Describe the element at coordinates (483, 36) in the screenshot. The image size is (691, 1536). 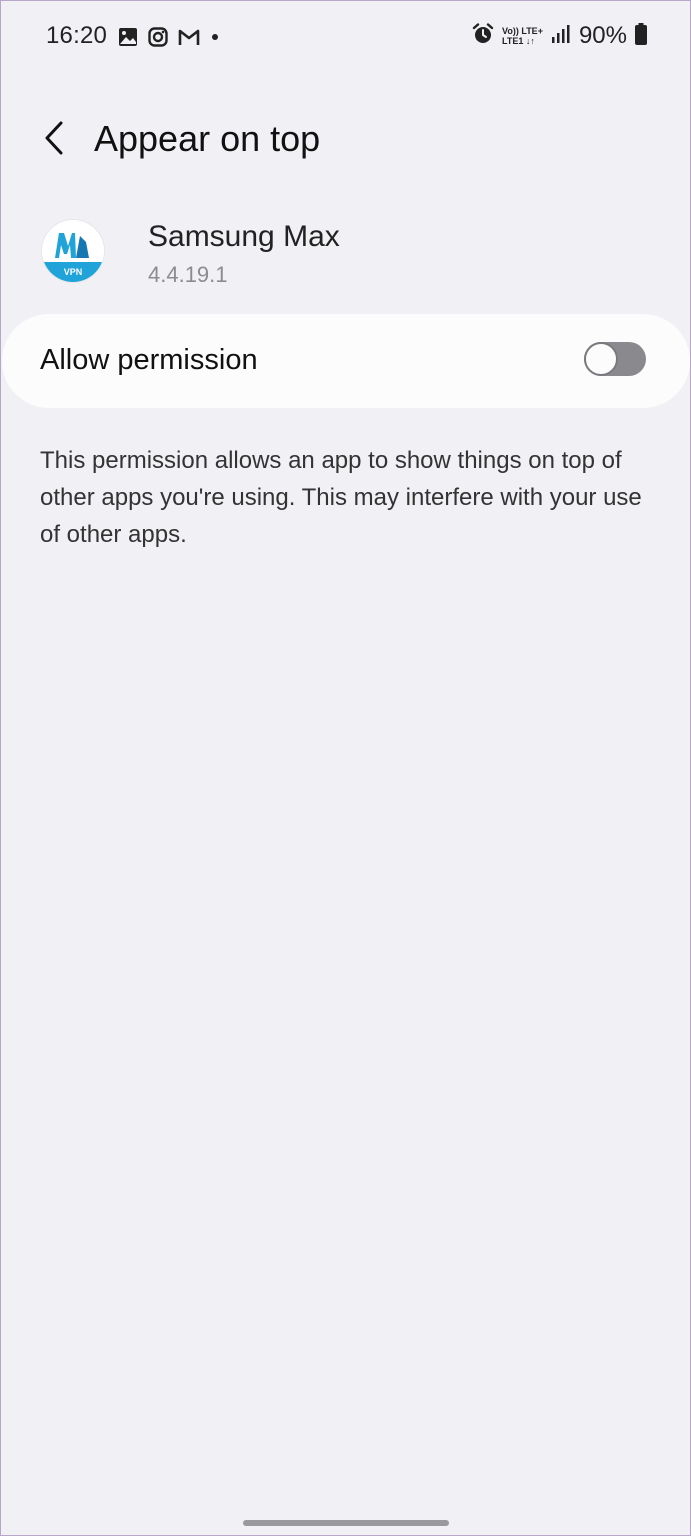
I see `alarm-icon` at that location.